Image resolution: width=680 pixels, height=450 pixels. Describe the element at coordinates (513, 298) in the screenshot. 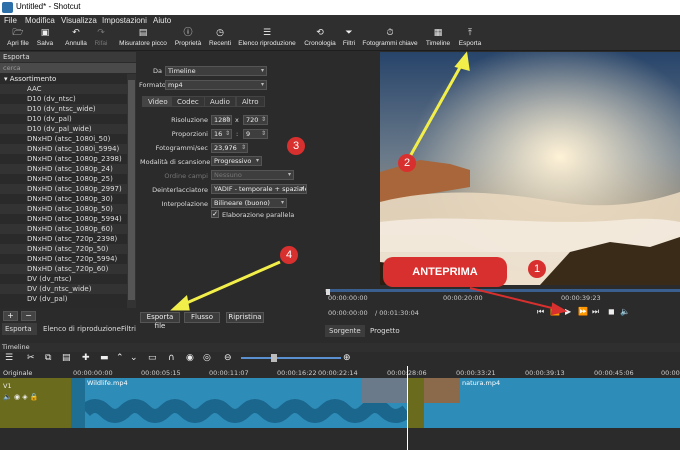

I see `arrow-to-play` at that location.